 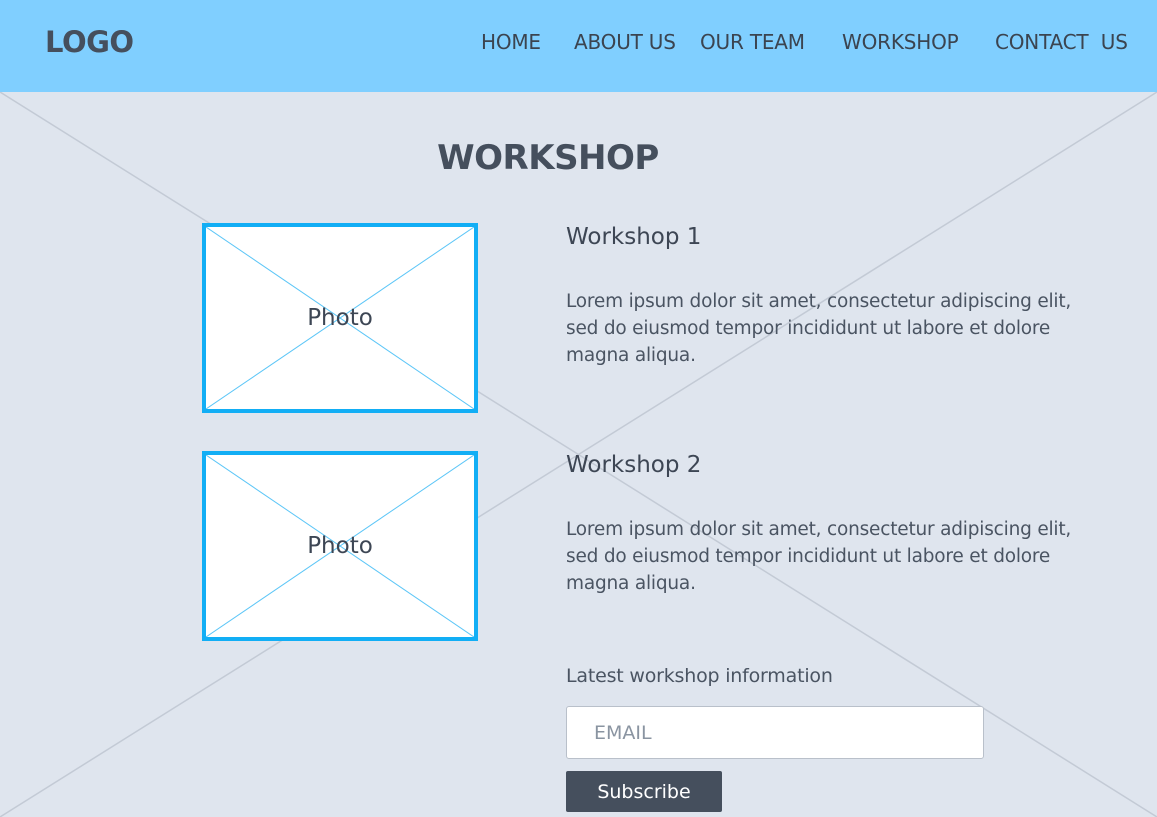 I want to click on nav-item-contact-us: CONTACT US, so click(x=1061, y=42).